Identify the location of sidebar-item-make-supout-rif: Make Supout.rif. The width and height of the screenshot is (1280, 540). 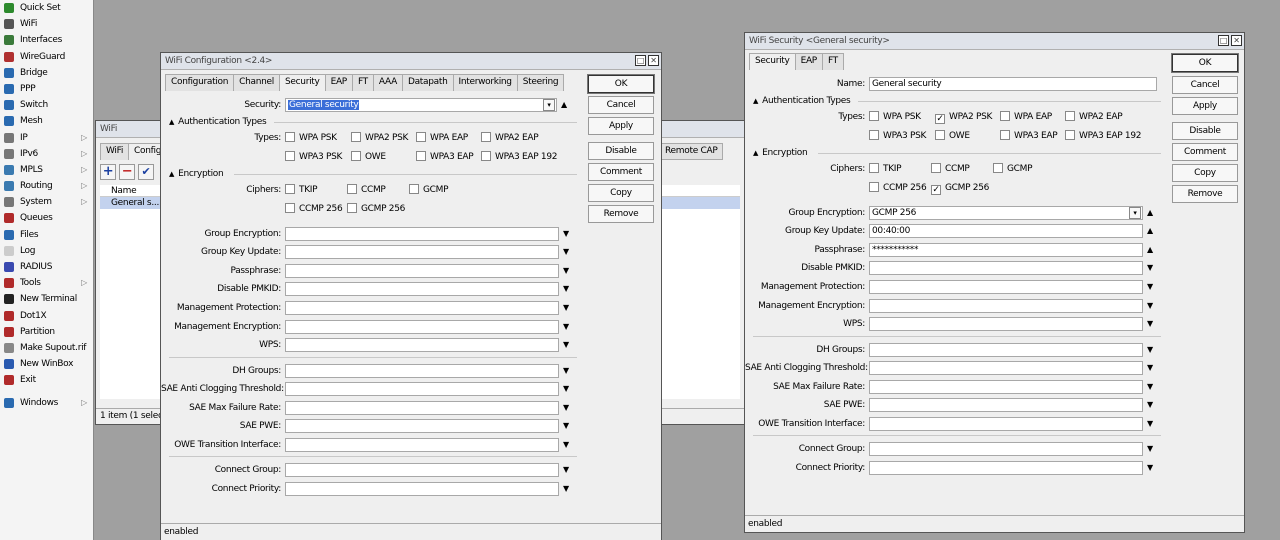
(46, 348).